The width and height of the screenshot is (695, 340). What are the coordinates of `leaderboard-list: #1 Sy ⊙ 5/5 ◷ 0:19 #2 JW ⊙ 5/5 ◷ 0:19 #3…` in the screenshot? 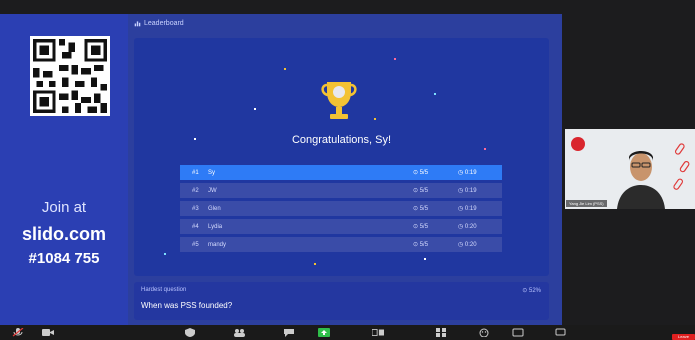 It's located at (341, 210).